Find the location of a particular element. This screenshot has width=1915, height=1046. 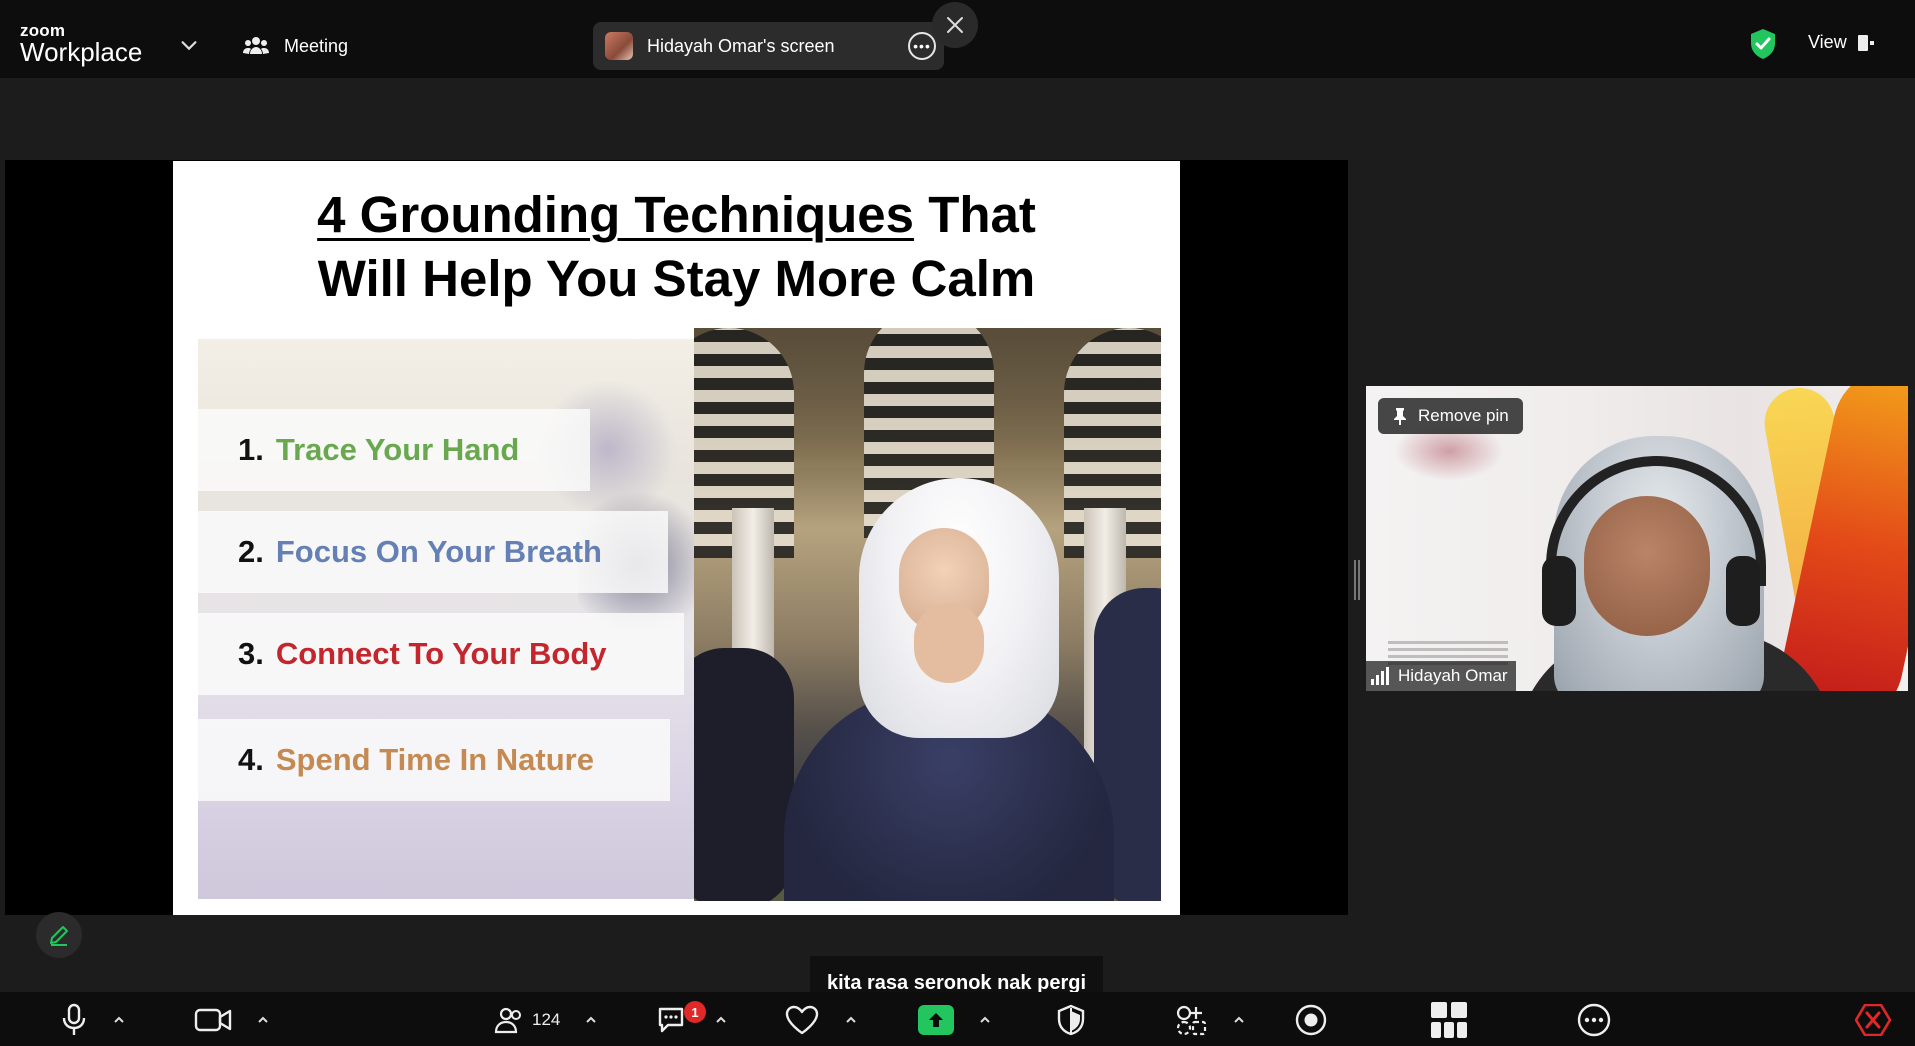

technique-label: Spend Time In Nature is located at coordinates (434, 759).